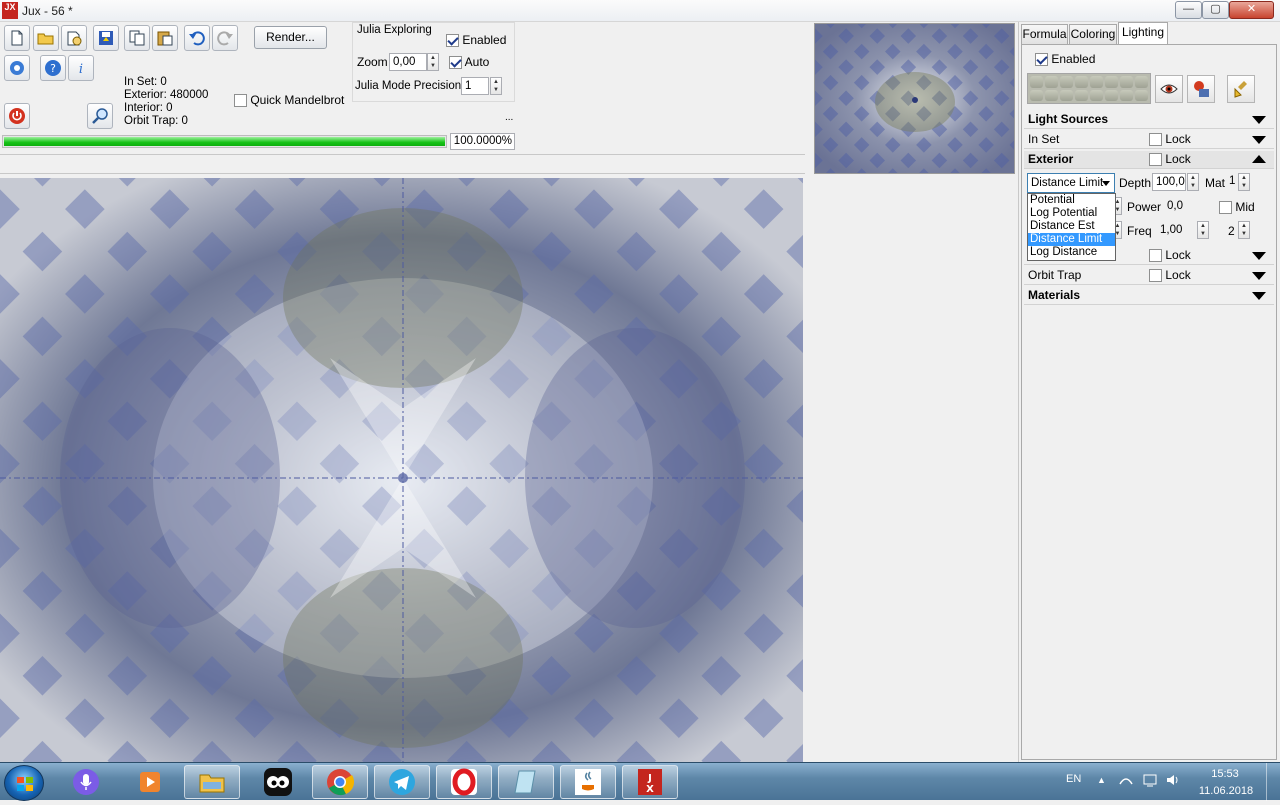 This screenshot has width=1280, height=805. I want to click on view-lighting-button, so click(1169, 89).